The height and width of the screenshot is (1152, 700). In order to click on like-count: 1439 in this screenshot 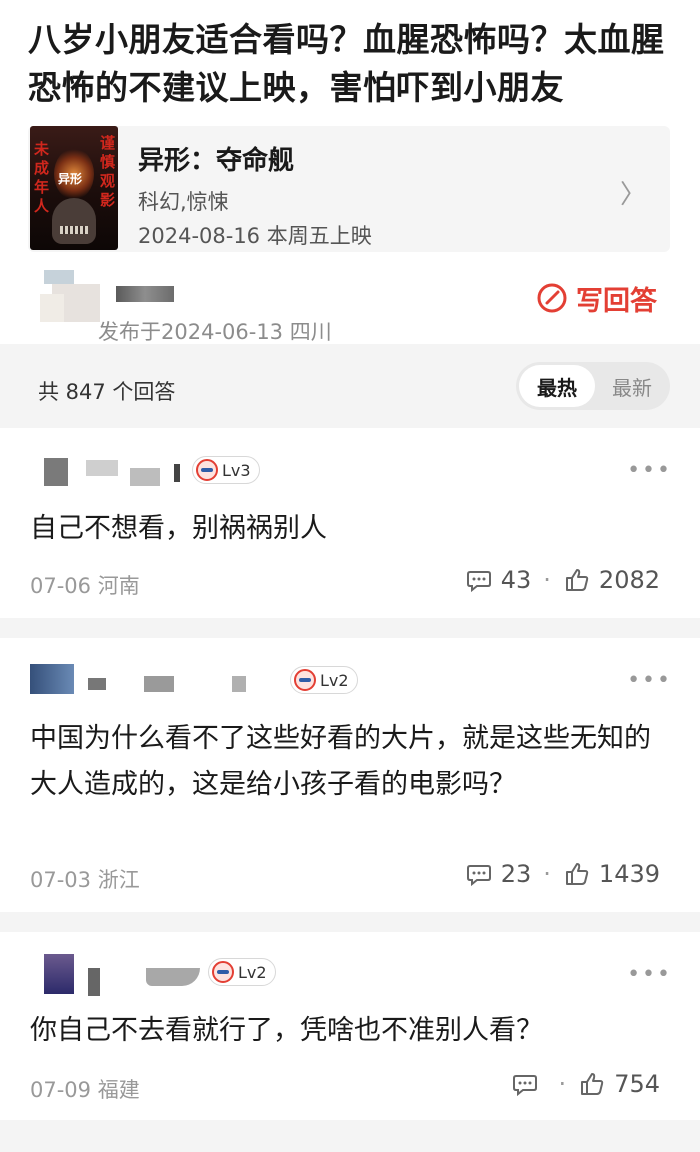, I will do `click(629, 874)`.